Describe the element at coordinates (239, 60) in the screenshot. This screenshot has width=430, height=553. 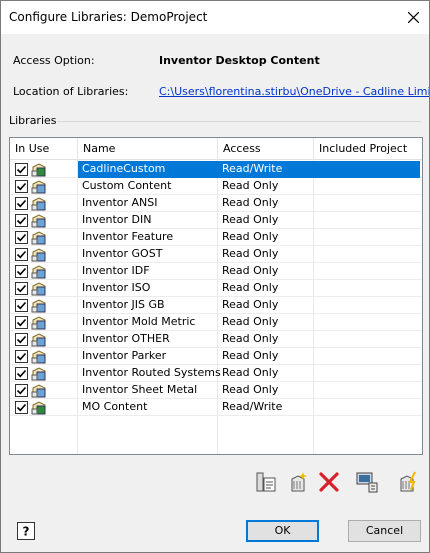
I see `access-option-value: Inventor Desktop Content` at that location.